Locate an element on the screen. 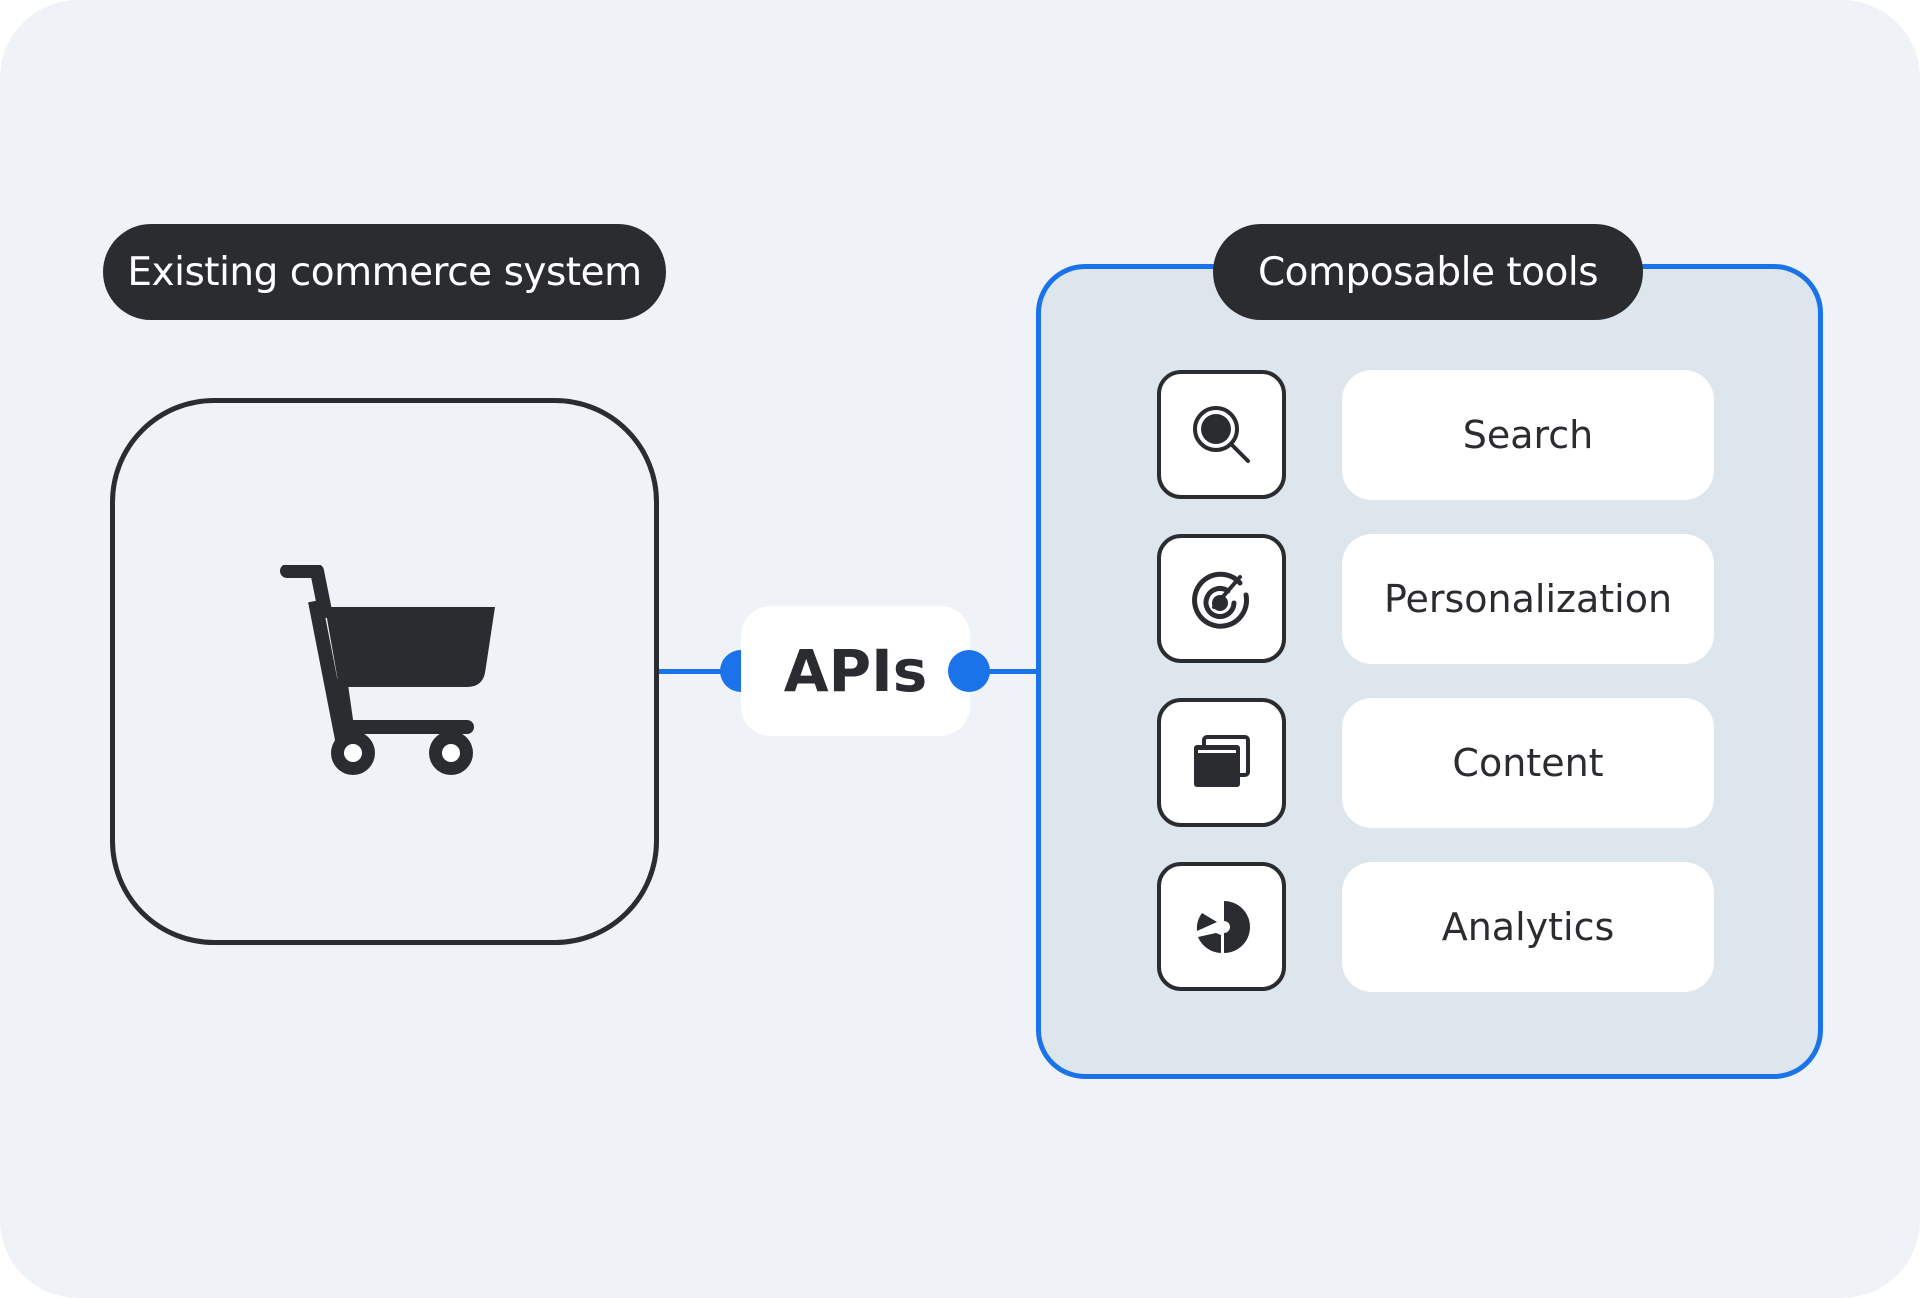 The image size is (1920, 1298). tool-content: Content is located at coordinates (1528, 763).